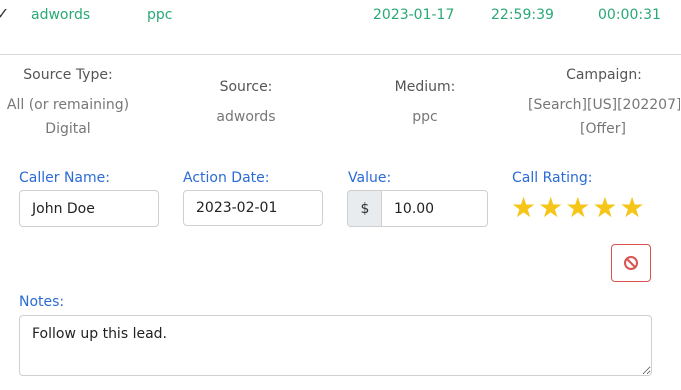 This screenshot has width=681, height=390. What do you see at coordinates (340, 54) in the screenshot?
I see `row-divider` at bounding box center [340, 54].